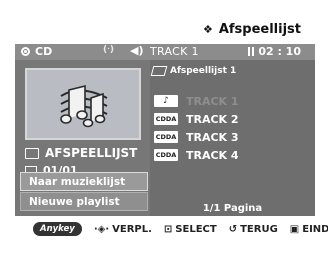 The height and width of the screenshot is (256, 328). I want to click on disc-indicator: CD, so click(36, 51).